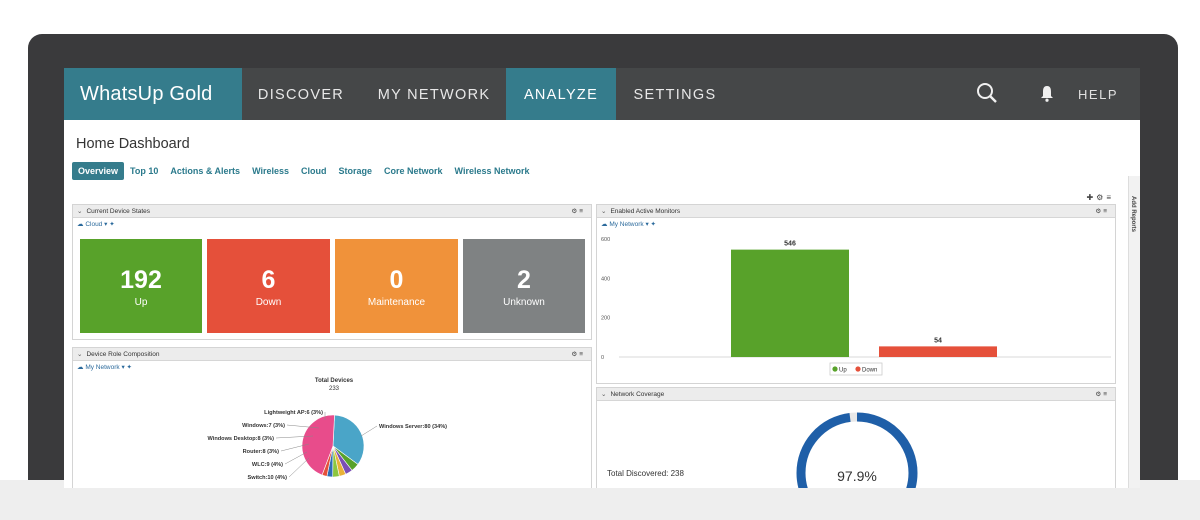 This screenshot has width=1200, height=520. What do you see at coordinates (856, 394) in the screenshot?
I see `panel-header: ⌄ Network Coverage ⚙≡` at bounding box center [856, 394].